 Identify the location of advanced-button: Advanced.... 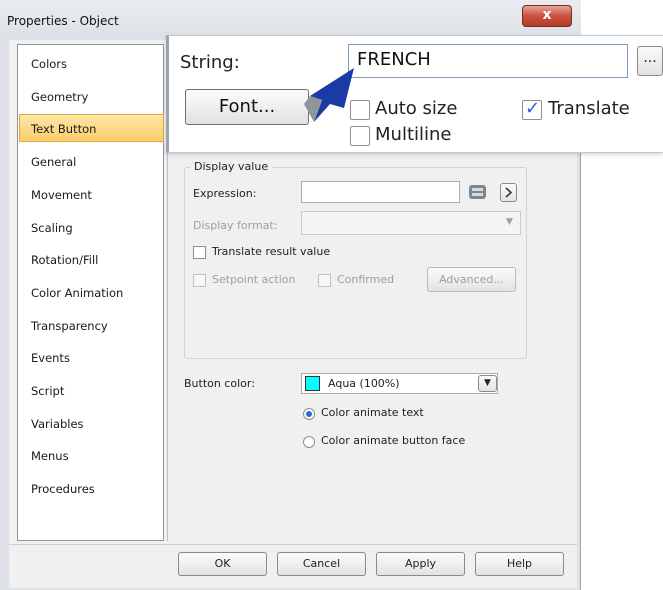
(471, 279).